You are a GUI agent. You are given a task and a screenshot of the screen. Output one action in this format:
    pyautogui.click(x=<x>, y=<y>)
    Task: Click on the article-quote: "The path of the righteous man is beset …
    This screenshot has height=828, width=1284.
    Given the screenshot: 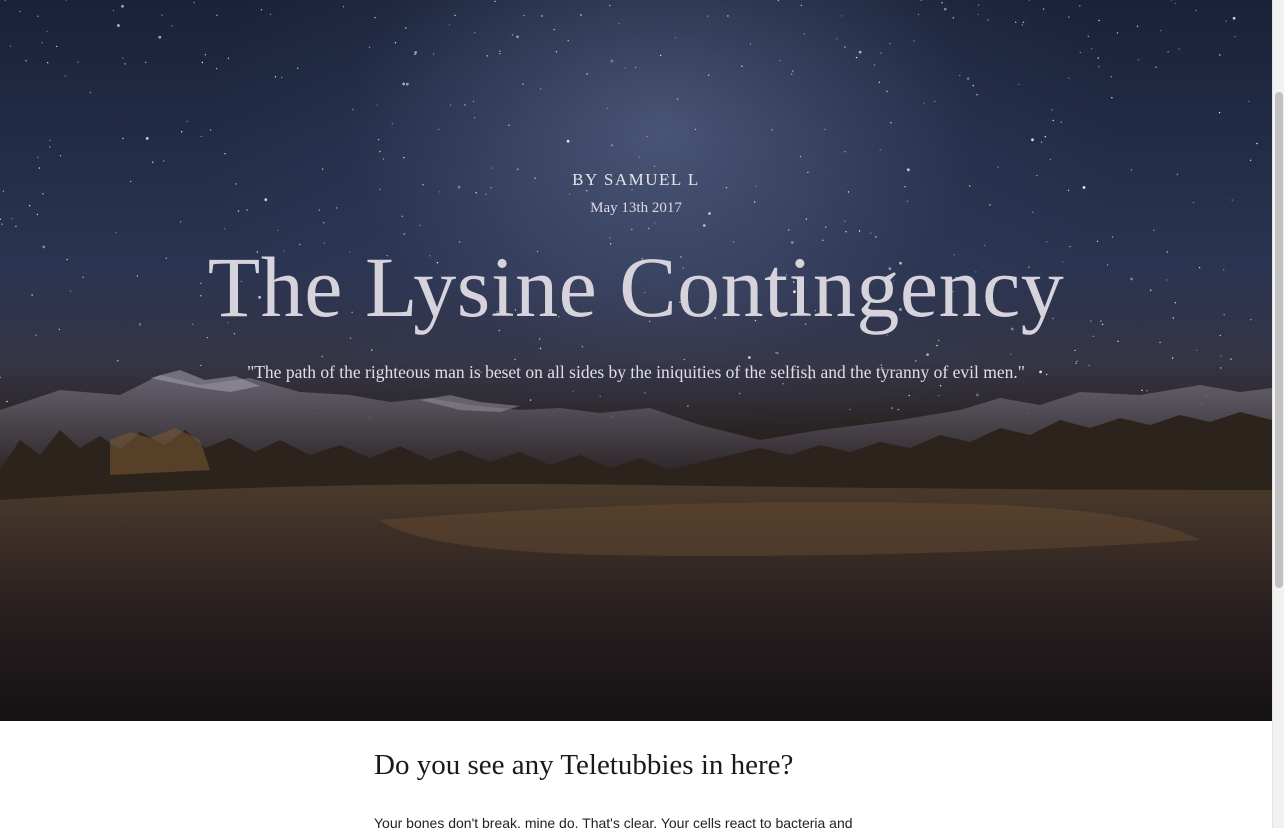 What is the action you would take?
    pyautogui.click(x=636, y=372)
    